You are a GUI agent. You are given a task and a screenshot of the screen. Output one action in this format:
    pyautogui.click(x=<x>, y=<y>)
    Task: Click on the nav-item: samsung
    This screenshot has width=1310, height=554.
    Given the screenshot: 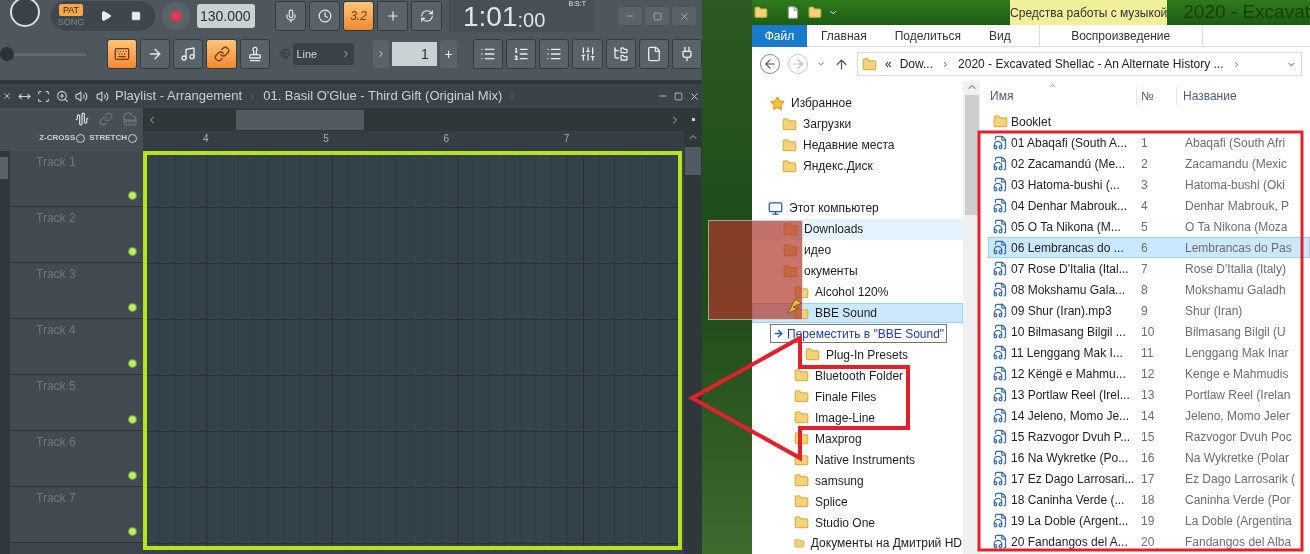 What is the action you would take?
    pyautogui.click(x=857, y=481)
    